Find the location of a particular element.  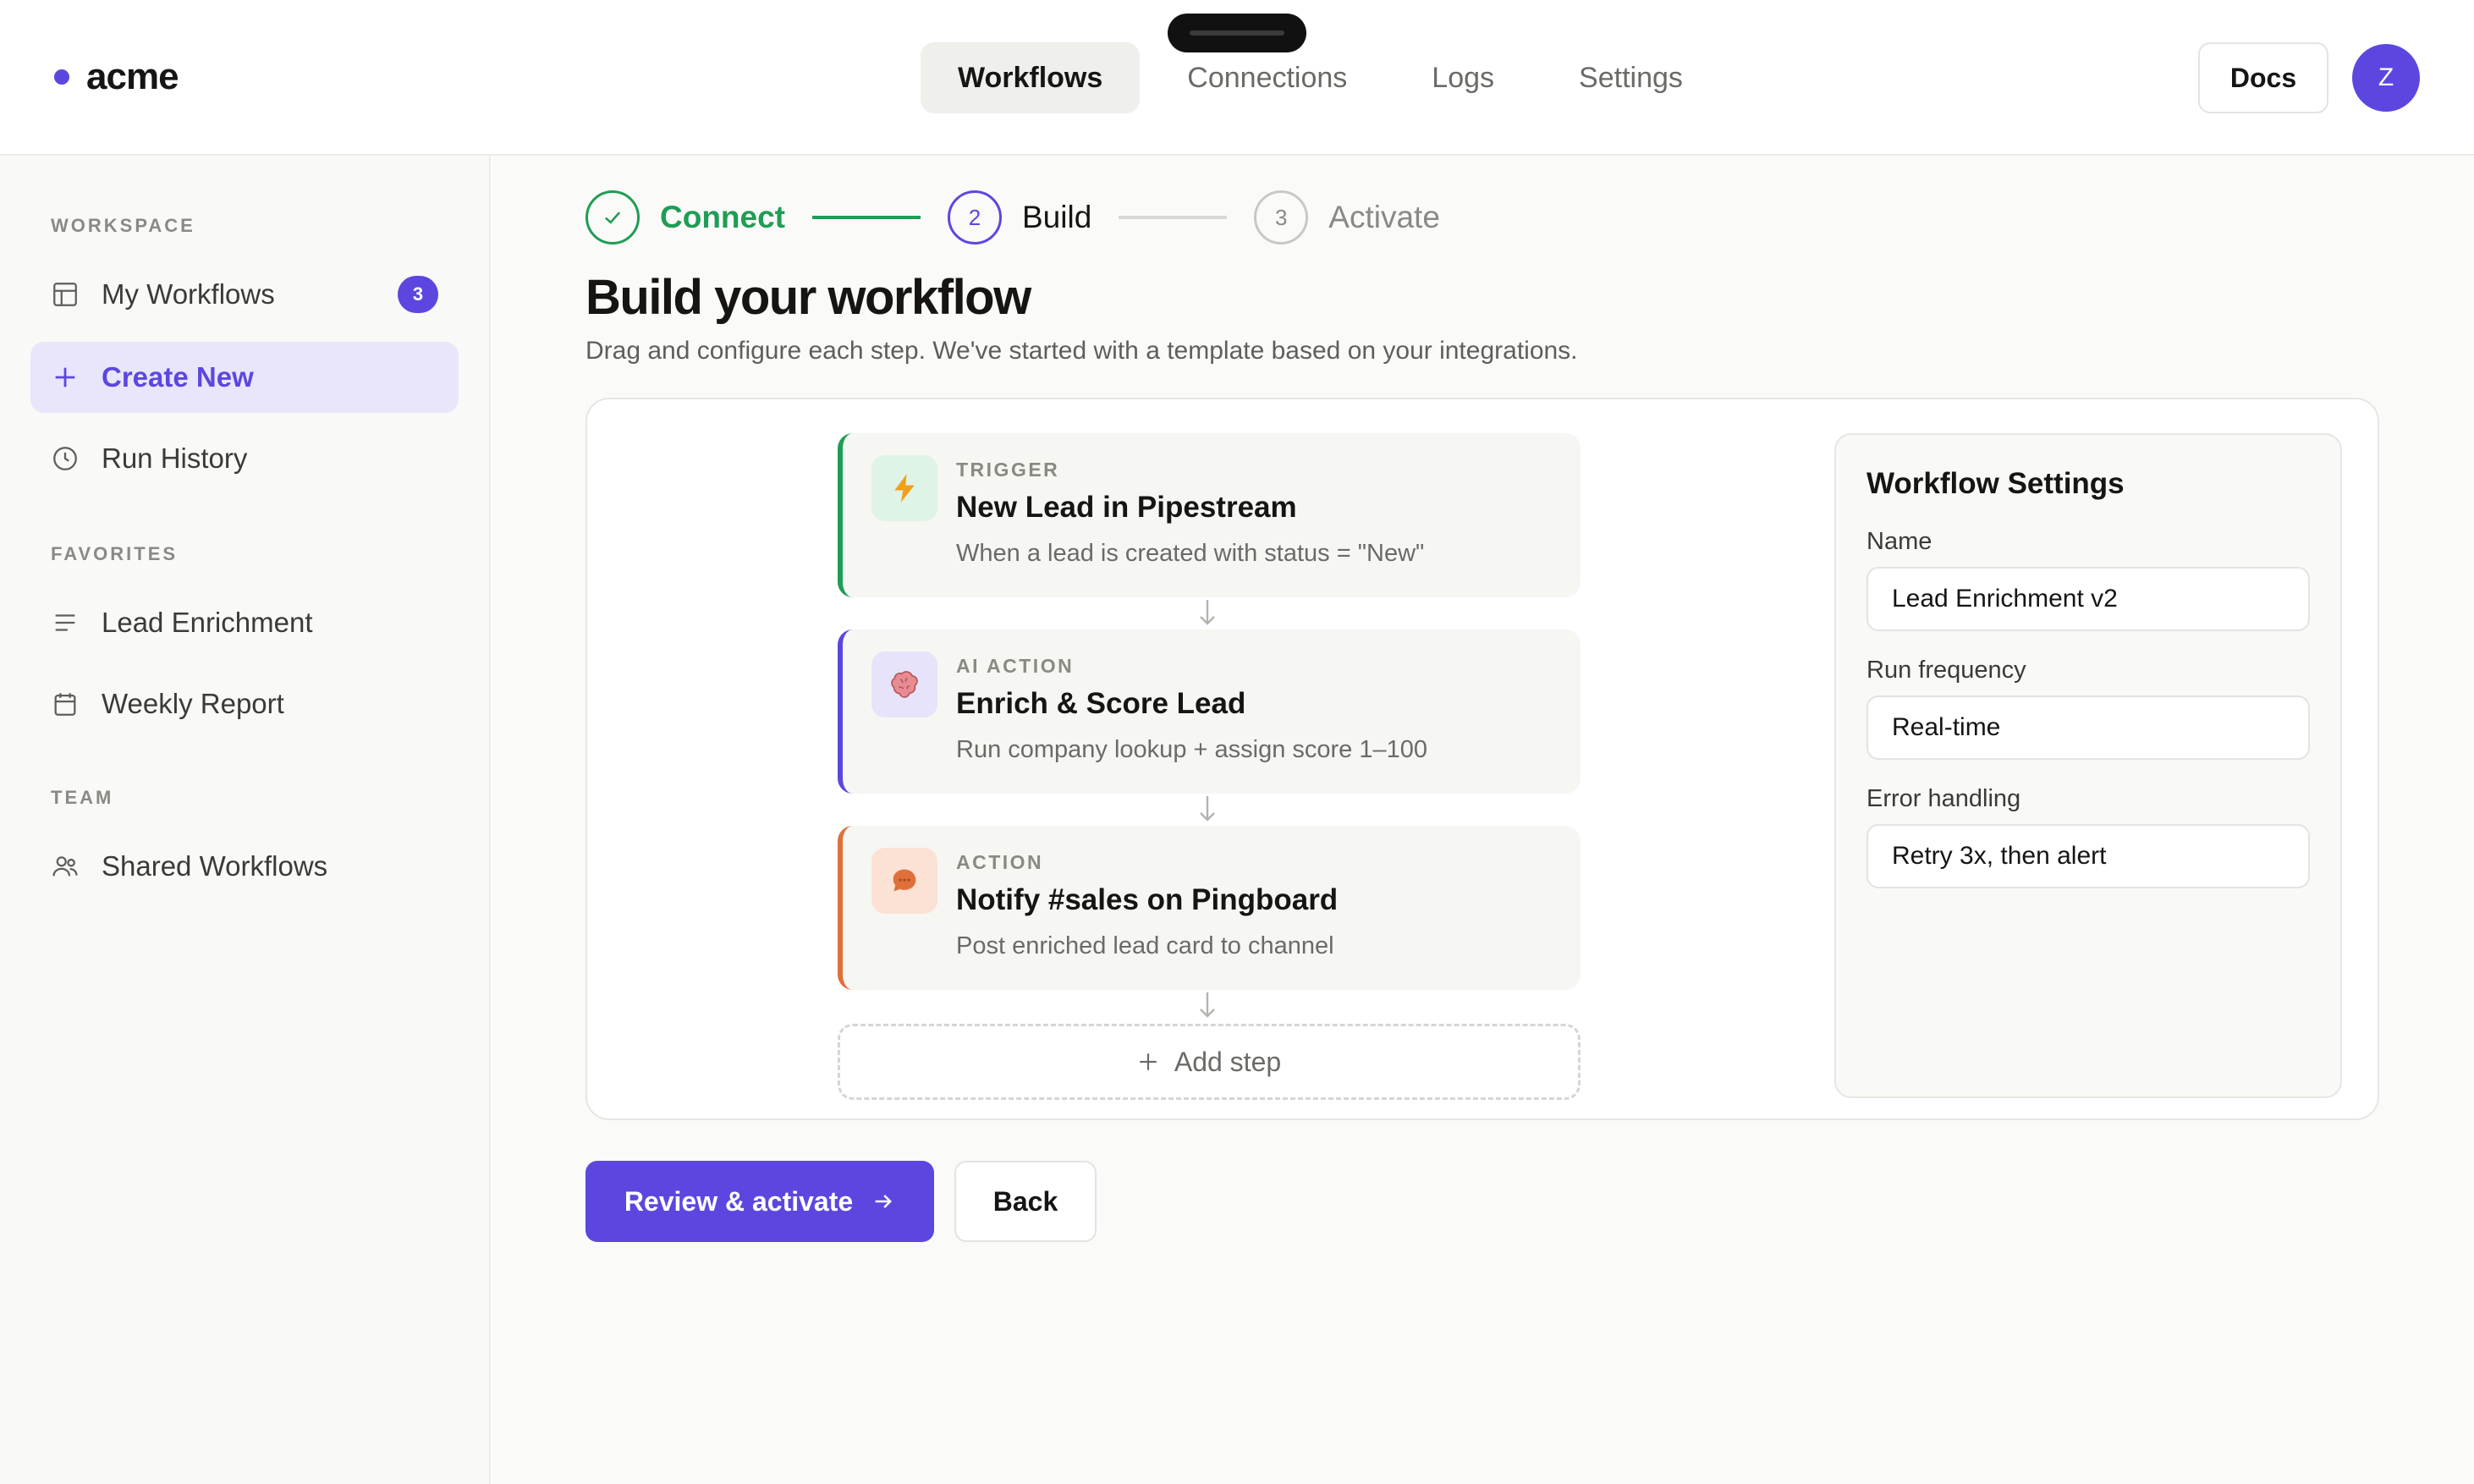

step-description: Post enriched lead card to channel is located at coordinates (1145, 945).